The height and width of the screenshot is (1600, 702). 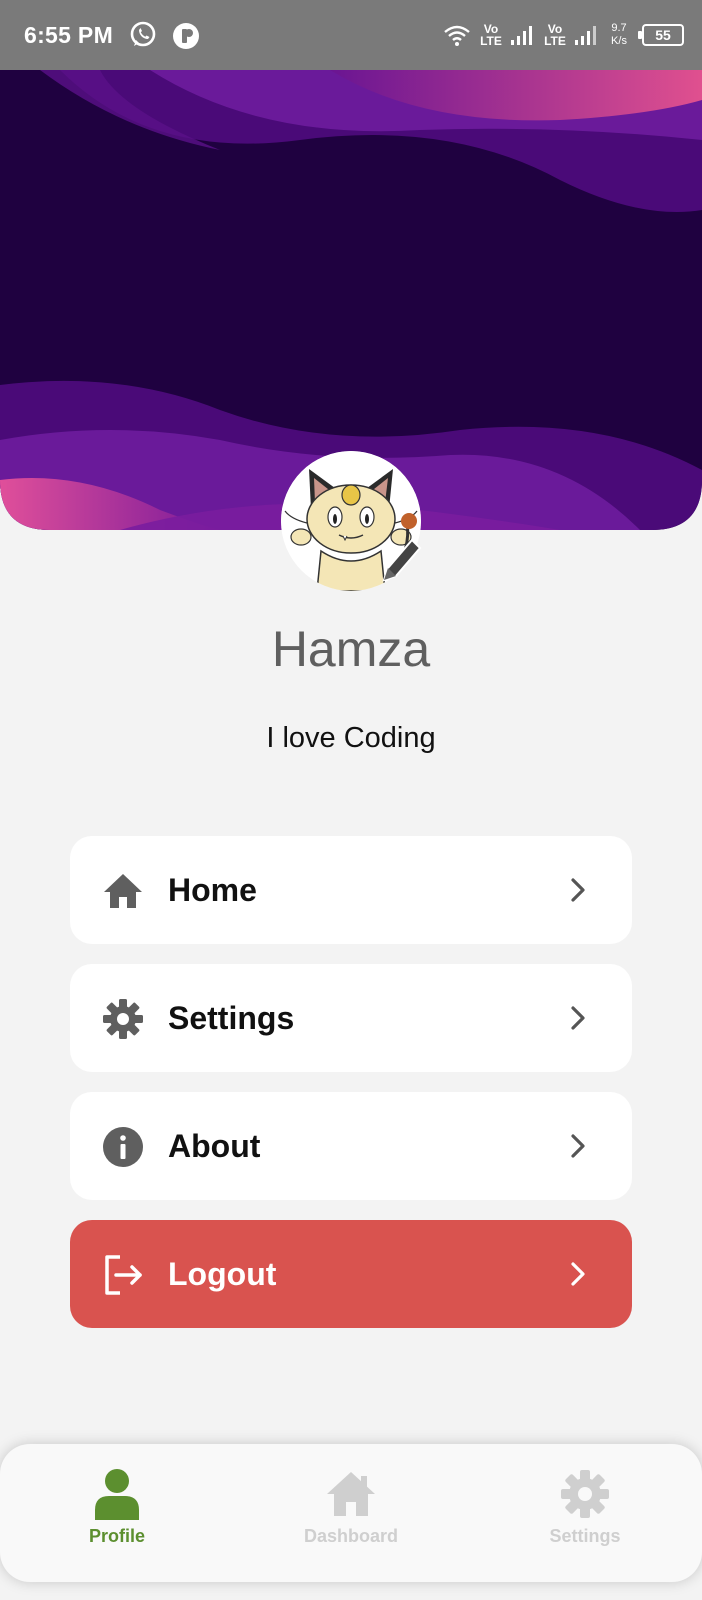 I want to click on person-icon, so click(x=117, y=1494).